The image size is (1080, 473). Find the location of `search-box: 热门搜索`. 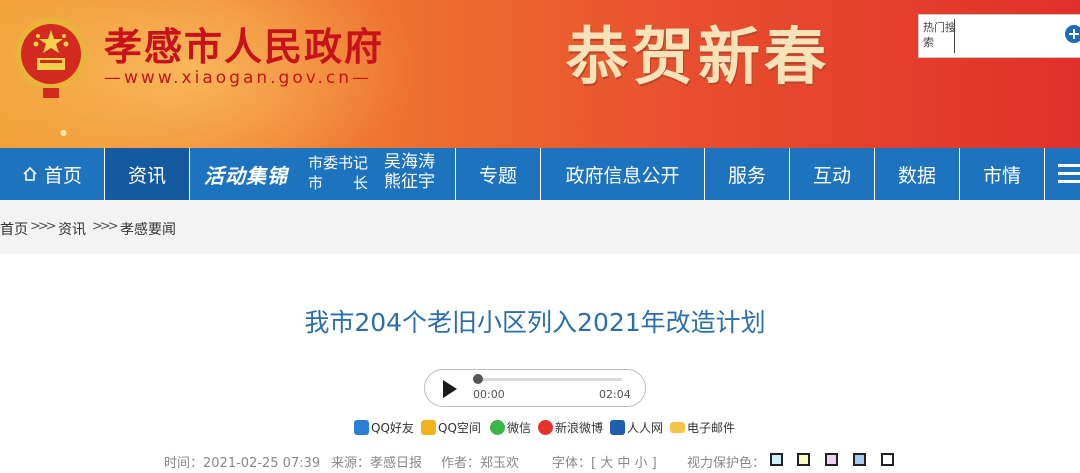

search-box: 热门搜索 is located at coordinates (999, 36).